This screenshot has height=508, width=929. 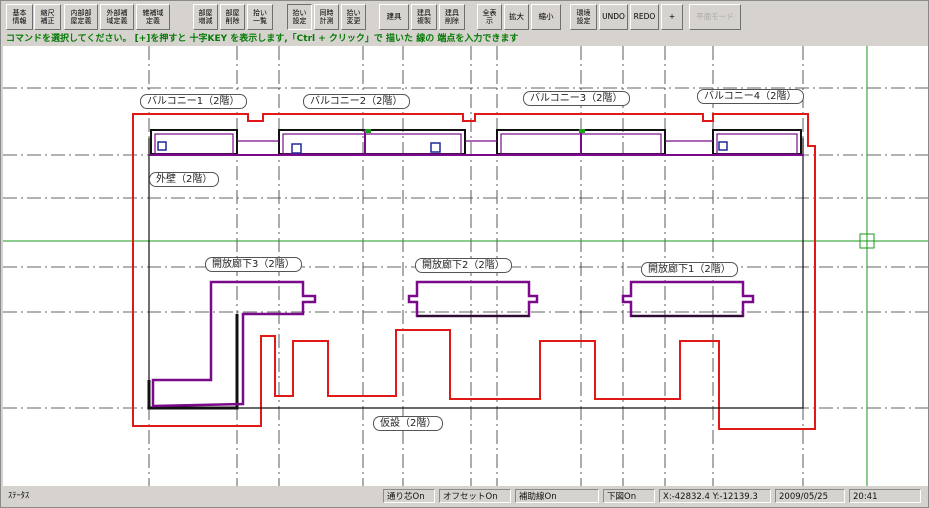 What do you see at coordinates (153, 17) in the screenshot?
I see `define-misc-area-button: 雑補域 定義` at bounding box center [153, 17].